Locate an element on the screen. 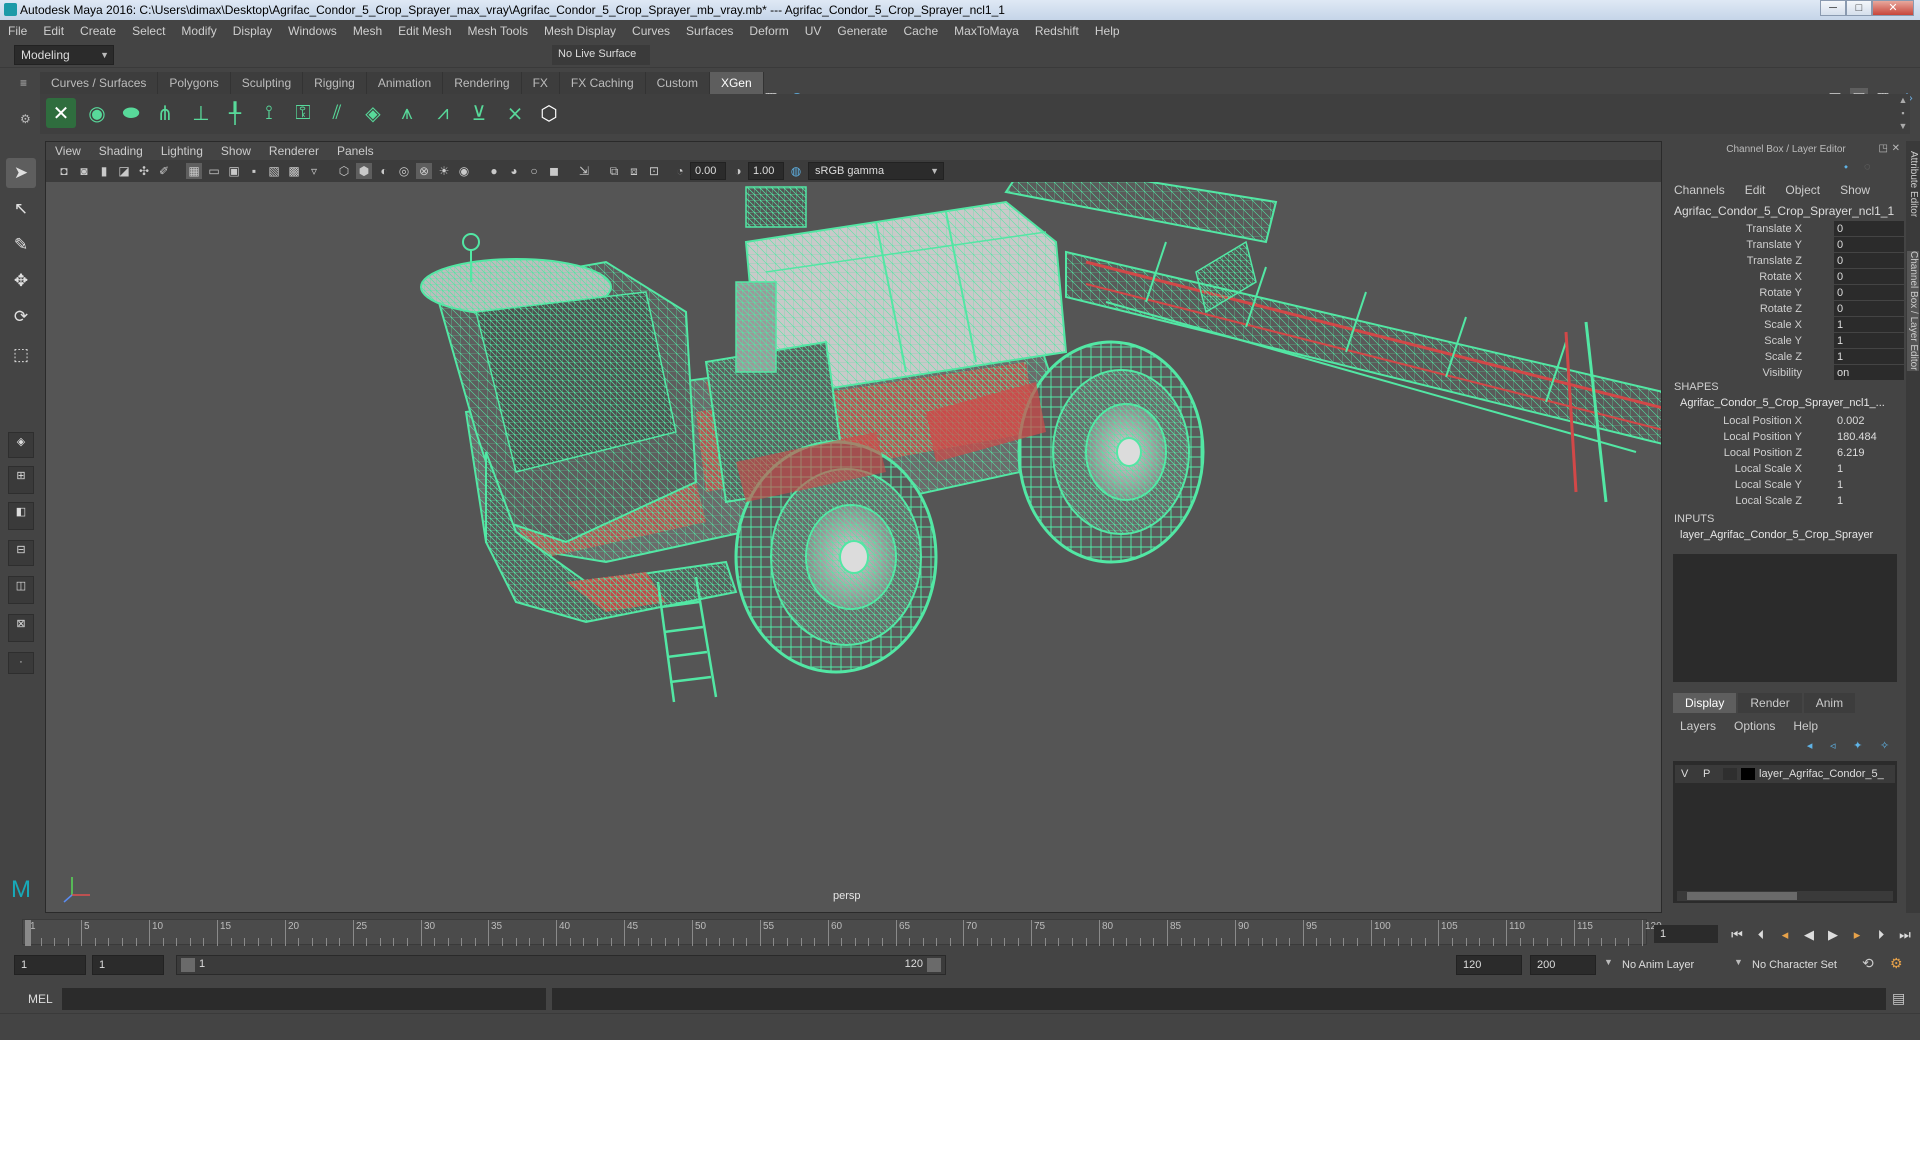 This screenshot has width=1920, height=1158. script-language-label: MEL is located at coordinates (40, 999).